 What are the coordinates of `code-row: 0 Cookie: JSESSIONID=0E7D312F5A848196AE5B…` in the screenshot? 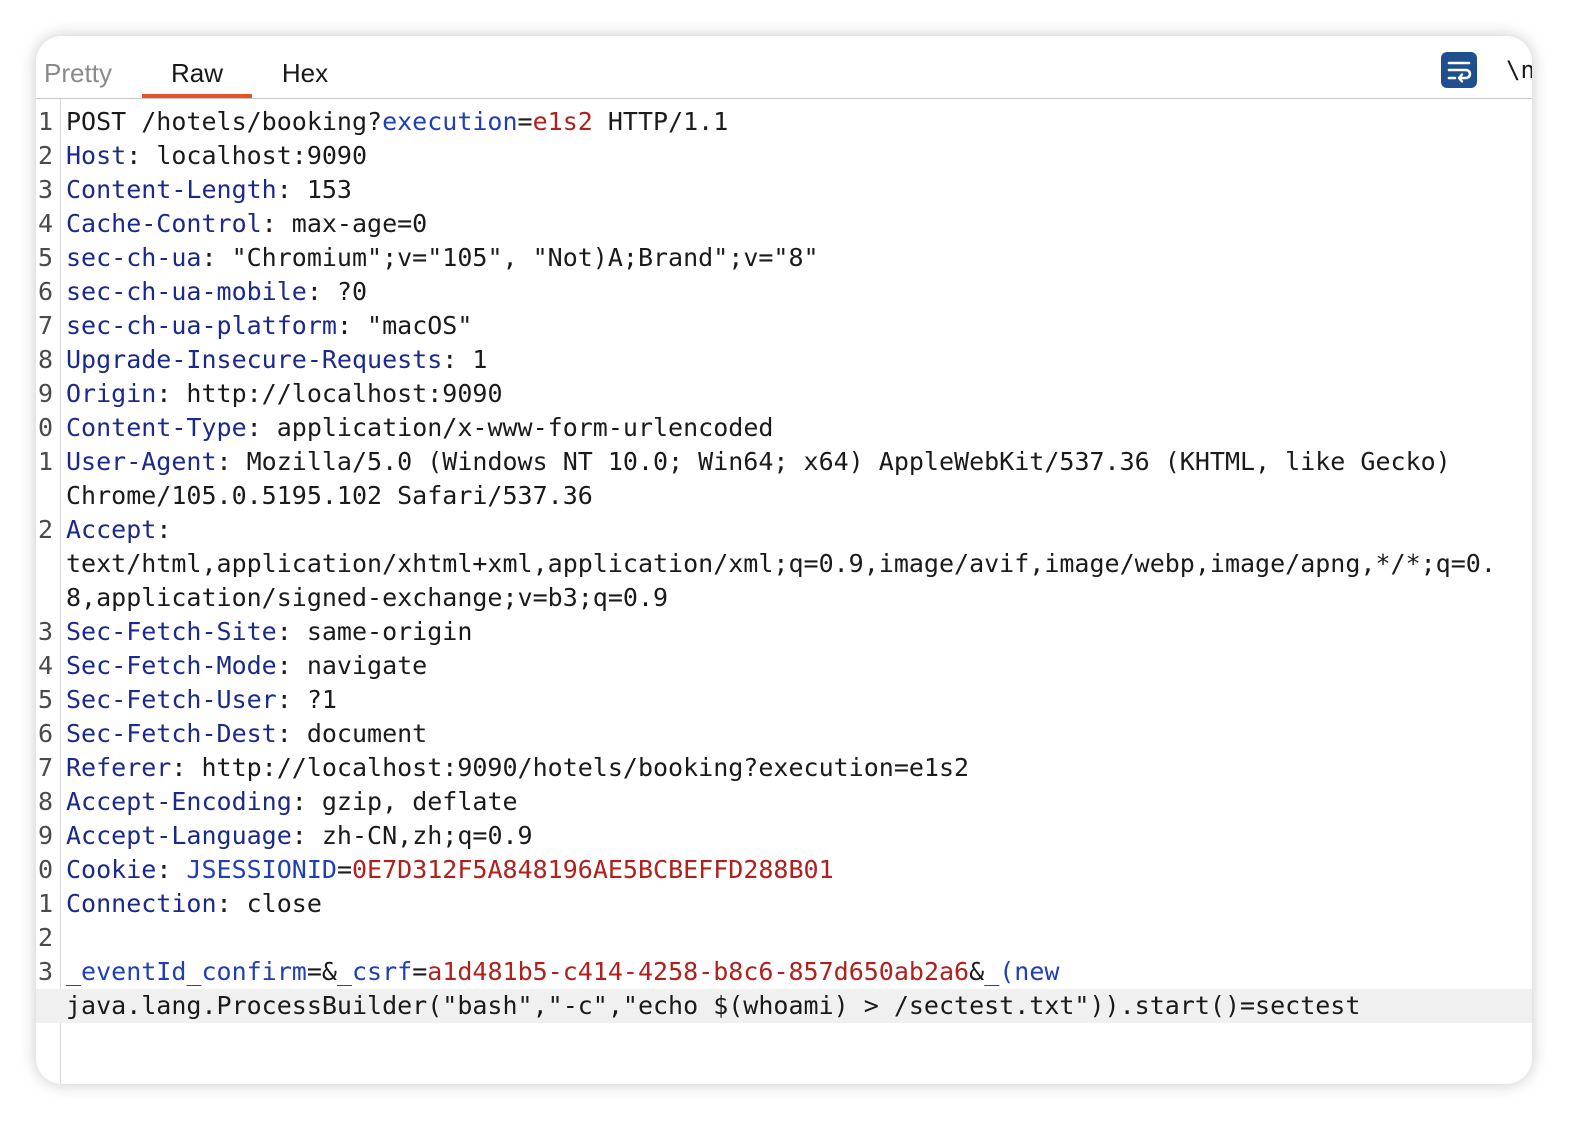 It's located at (784, 870).